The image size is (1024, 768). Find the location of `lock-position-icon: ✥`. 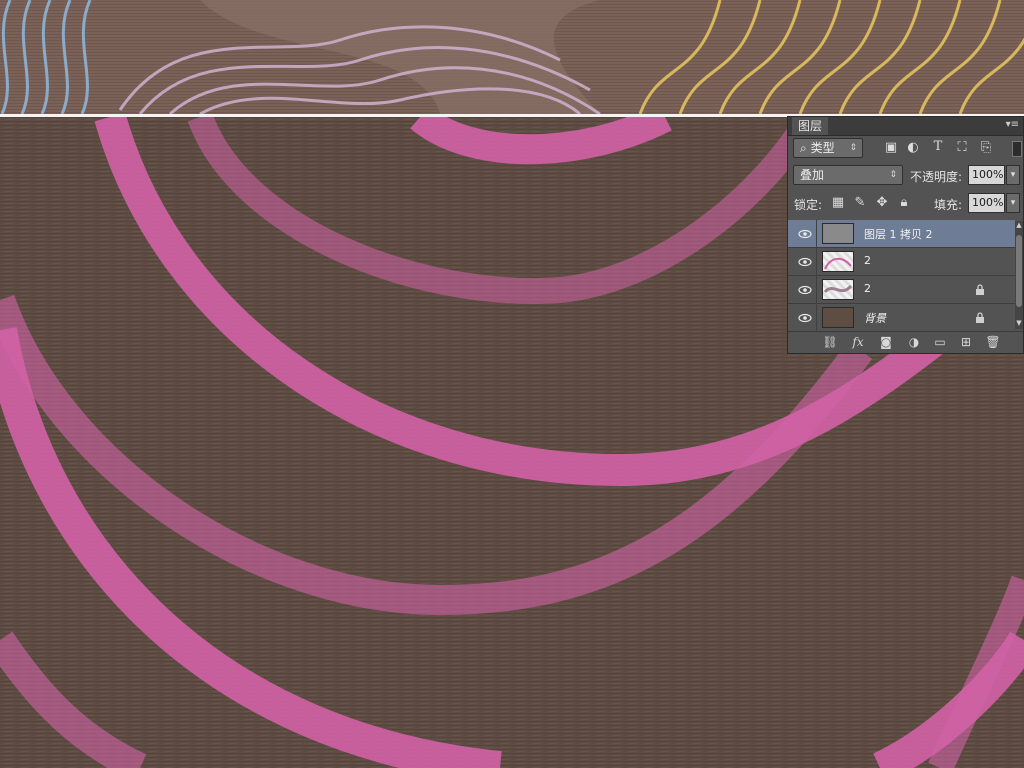

lock-position-icon: ✥ is located at coordinates (882, 202).